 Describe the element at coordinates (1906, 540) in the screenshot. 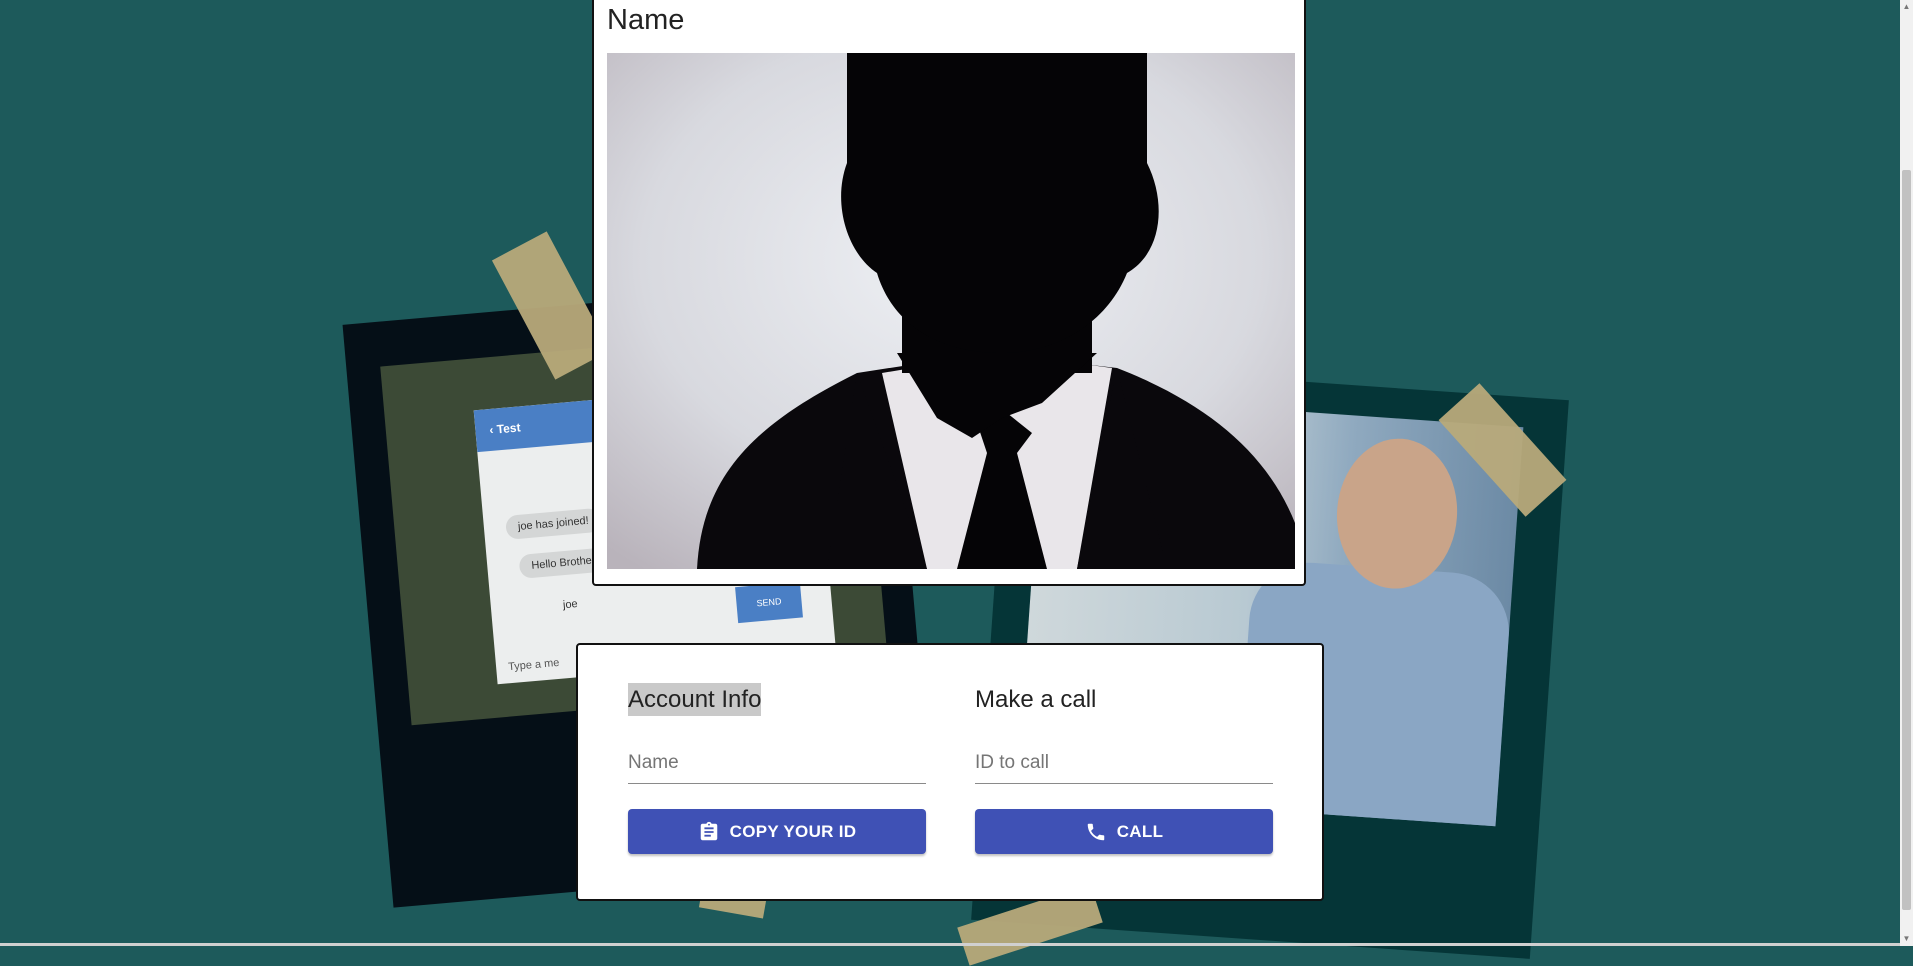

I see `scrollbar-thumb` at that location.